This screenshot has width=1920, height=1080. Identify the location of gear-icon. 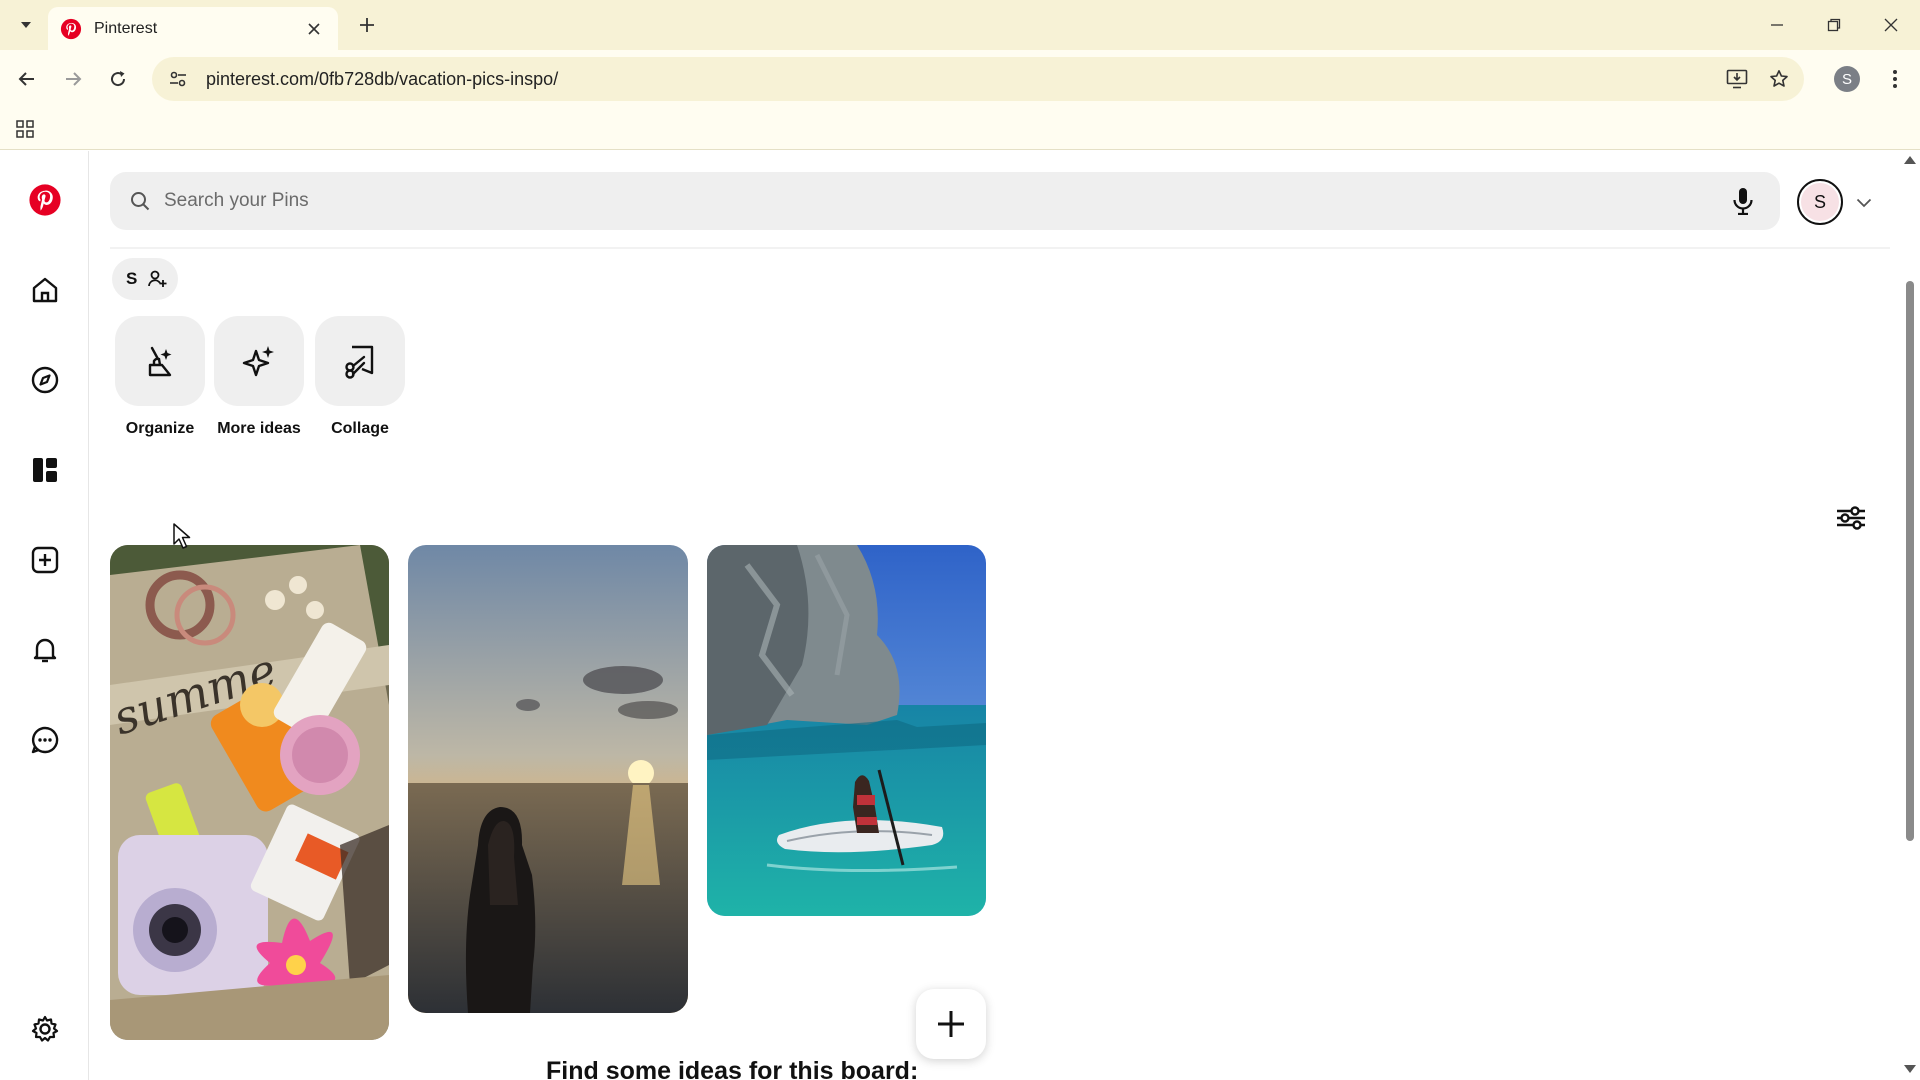
(45, 1028).